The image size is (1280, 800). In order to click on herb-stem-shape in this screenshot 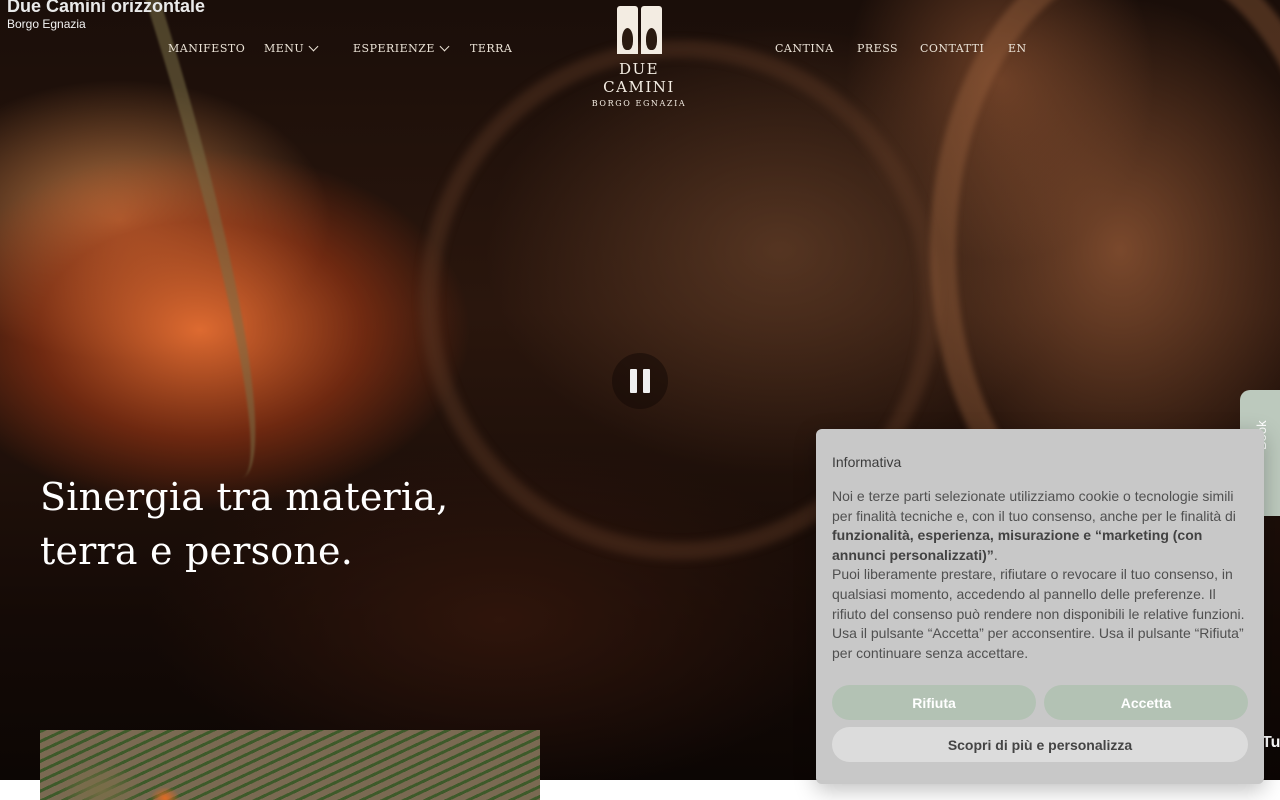, I will do `click(195, 239)`.